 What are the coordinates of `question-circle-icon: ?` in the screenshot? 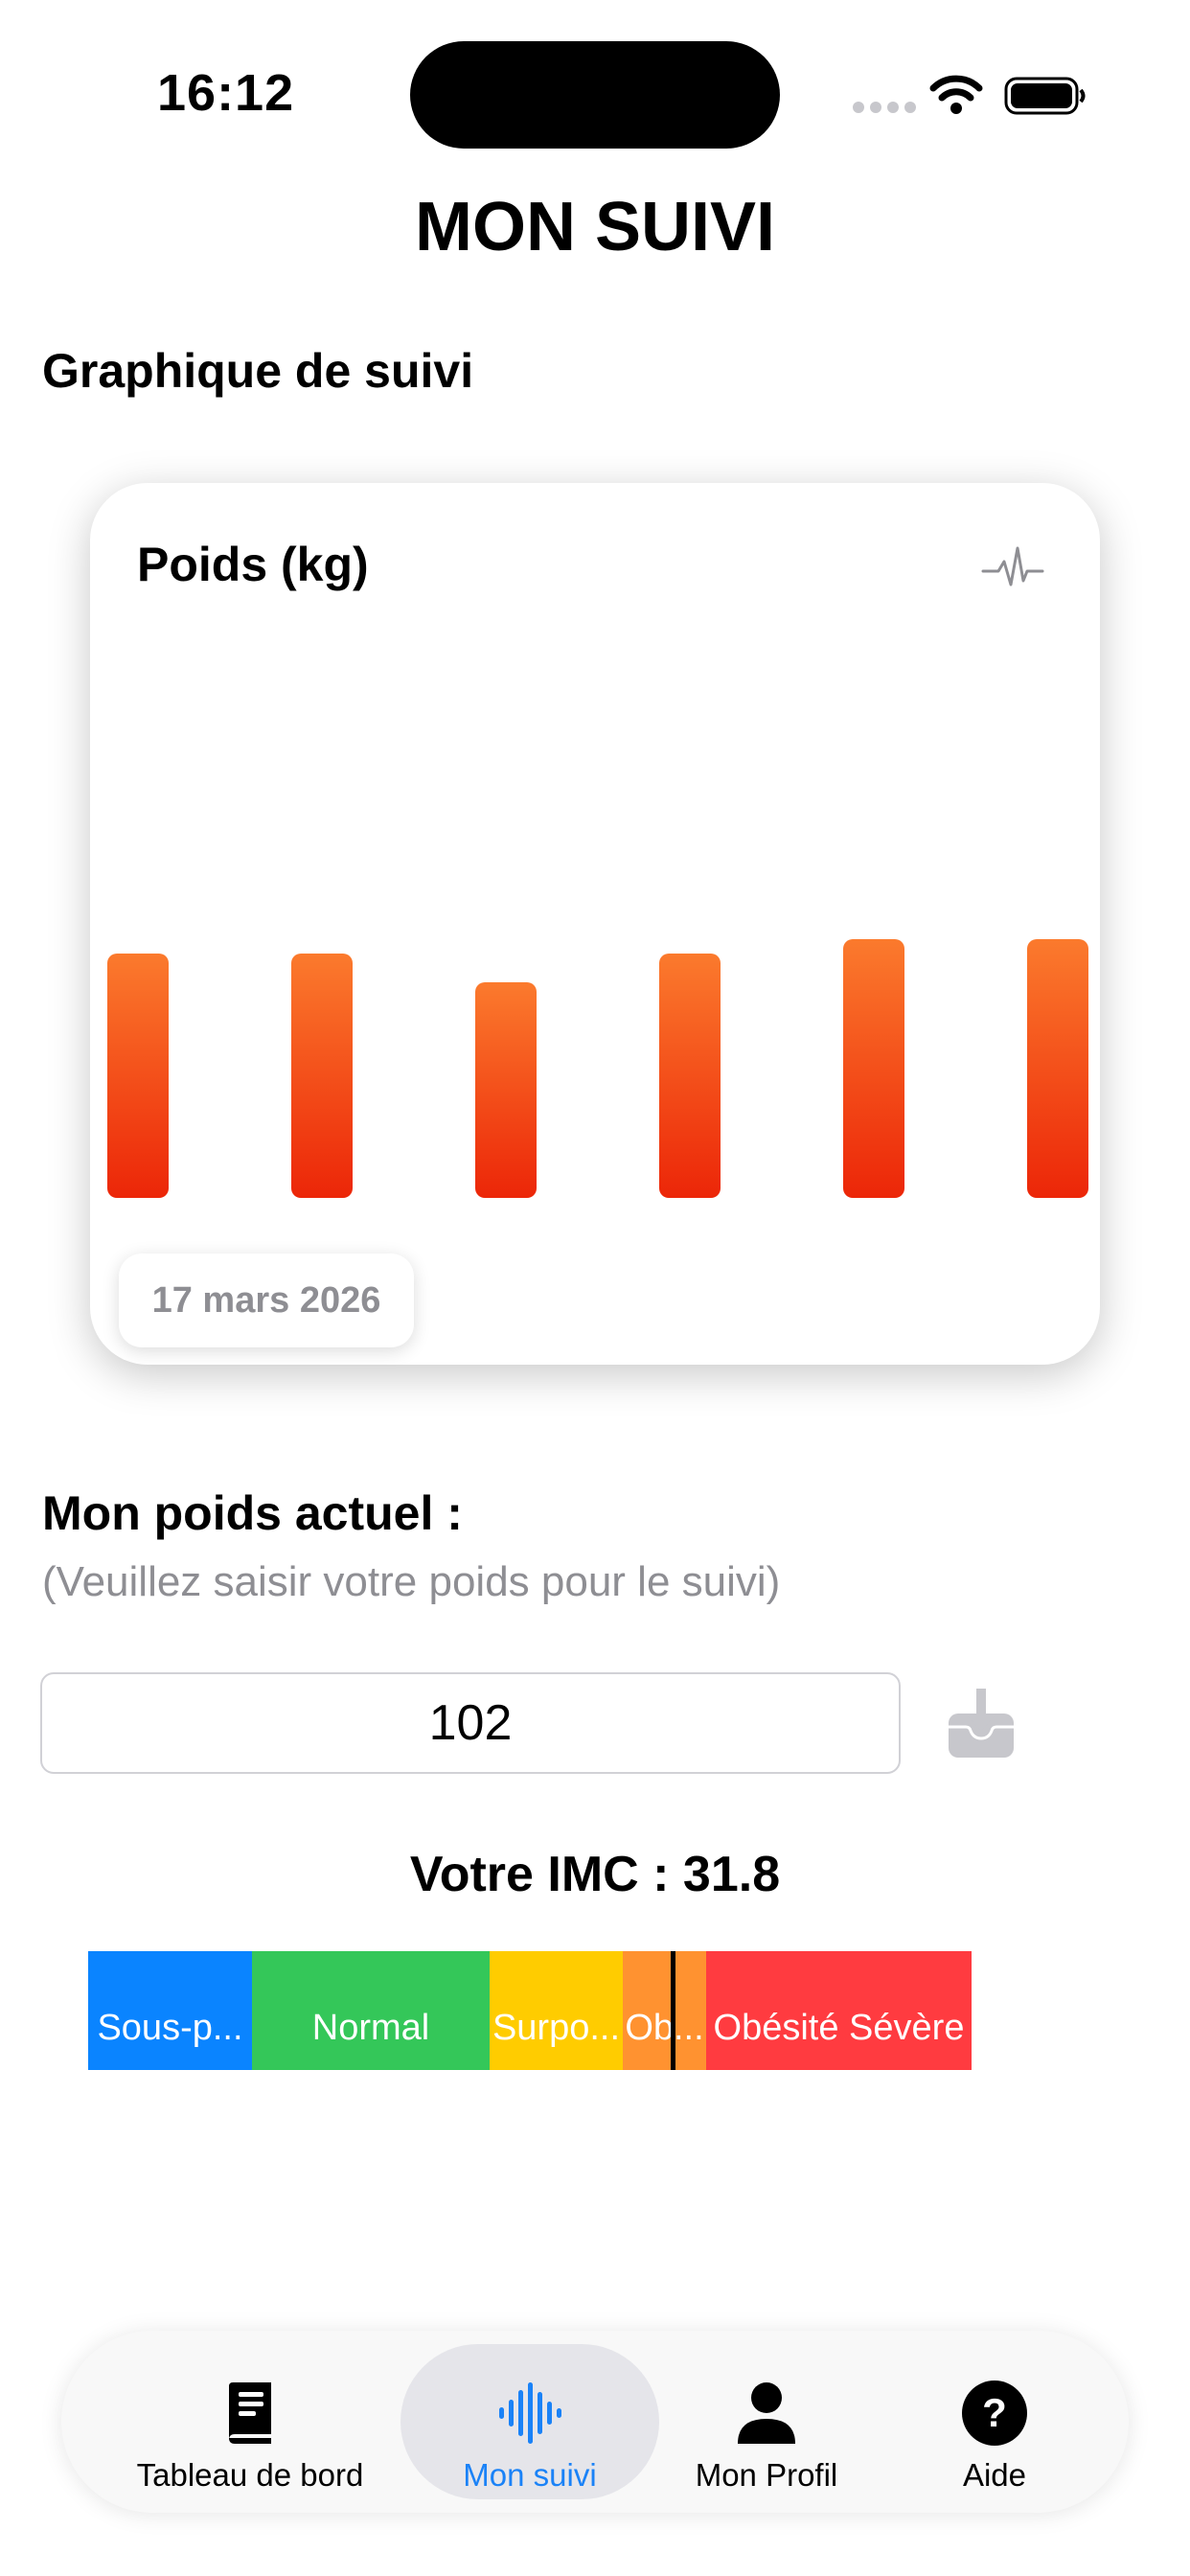 It's located at (995, 2413).